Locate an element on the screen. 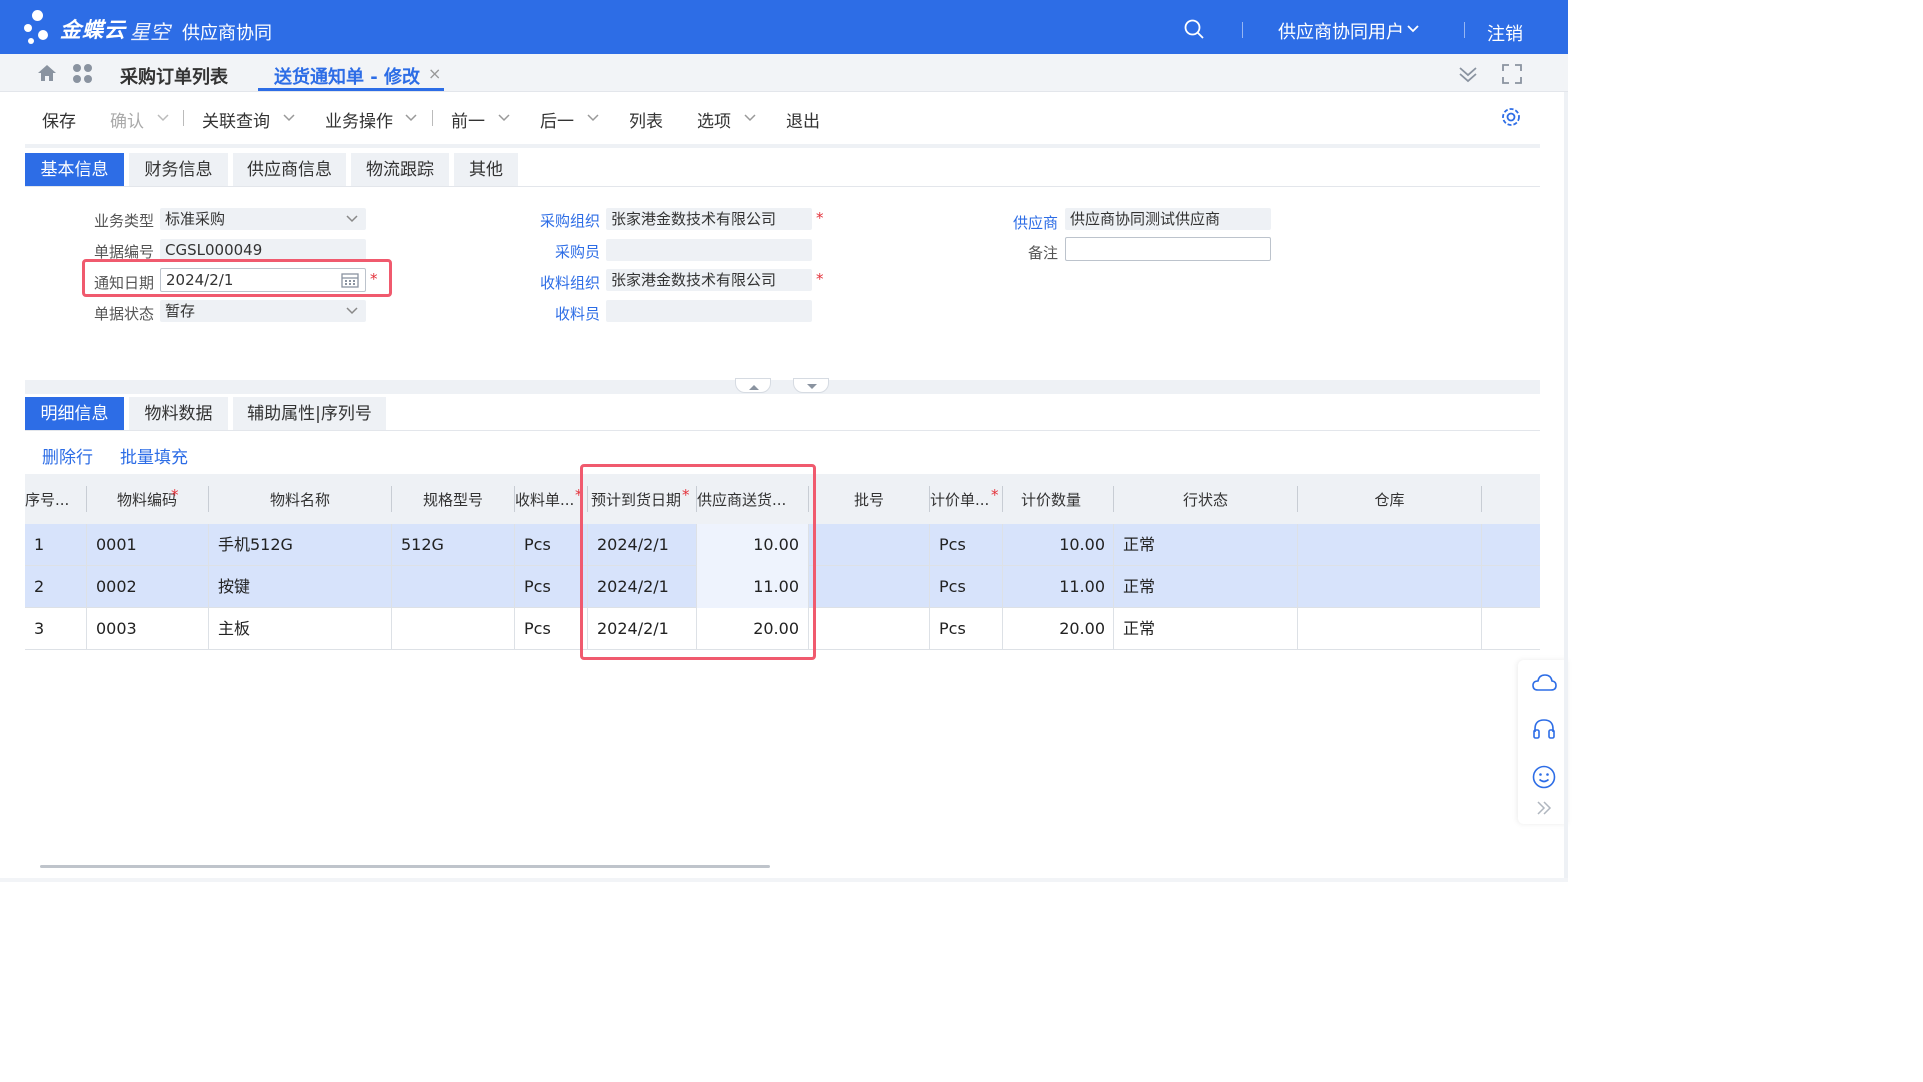 The width and height of the screenshot is (1923, 1082). active-tab-indicator is located at coordinates (351, 89).